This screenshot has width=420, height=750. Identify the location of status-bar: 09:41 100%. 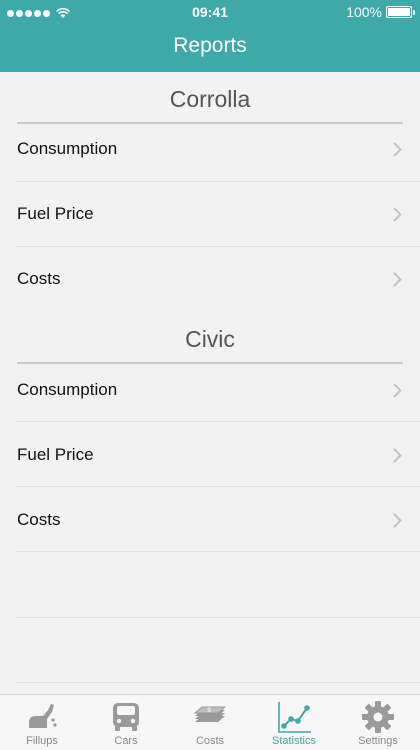
(210, 12).